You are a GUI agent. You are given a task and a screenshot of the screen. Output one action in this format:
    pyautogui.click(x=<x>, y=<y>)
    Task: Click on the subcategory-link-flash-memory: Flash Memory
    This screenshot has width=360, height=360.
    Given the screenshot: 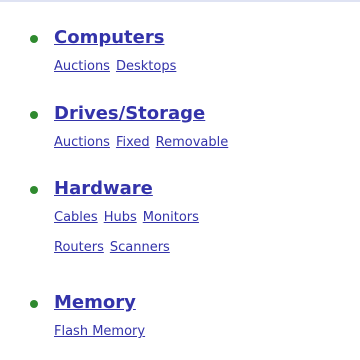 What is the action you would take?
    pyautogui.click(x=99, y=331)
    